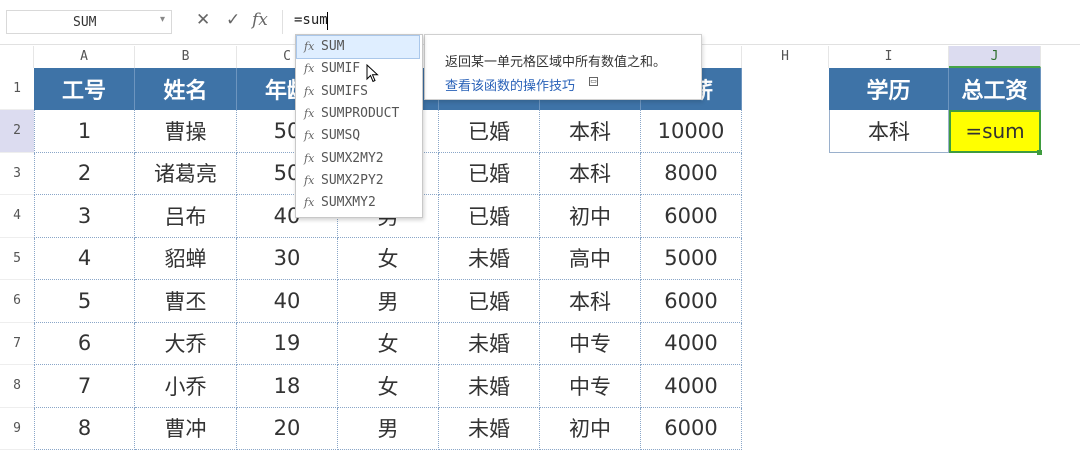  I want to click on row-header-6: 6, so click(17, 301).